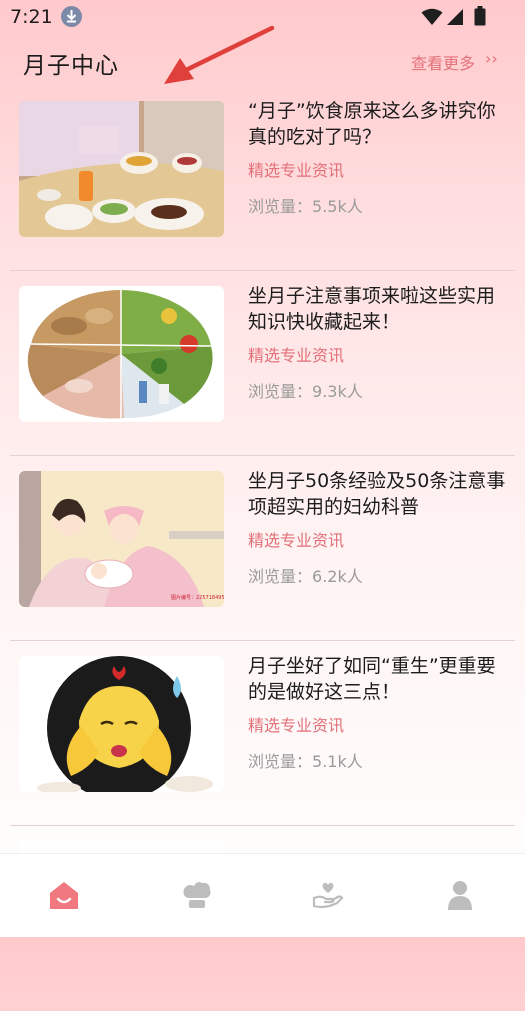 This screenshot has height=1011, width=525. I want to click on bottom-nav, so click(262, 895).